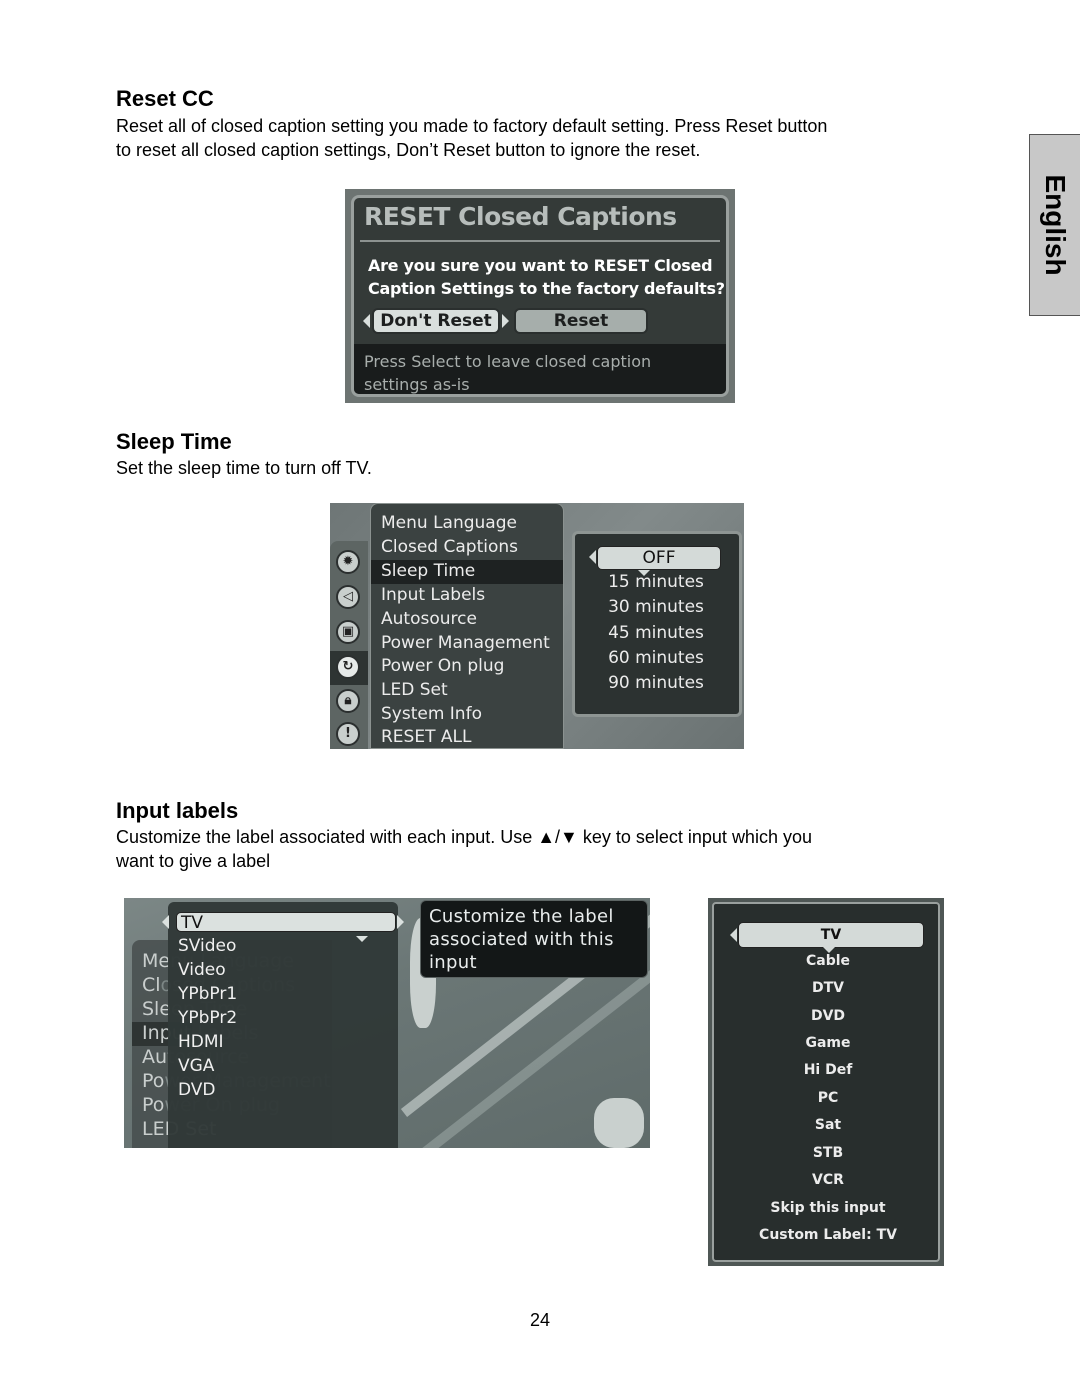 The width and height of the screenshot is (1080, 1397). What do you see at coordinates (202, 970) in the screenshot?
I see `input-item: Video` at bounding box center [202, 970].